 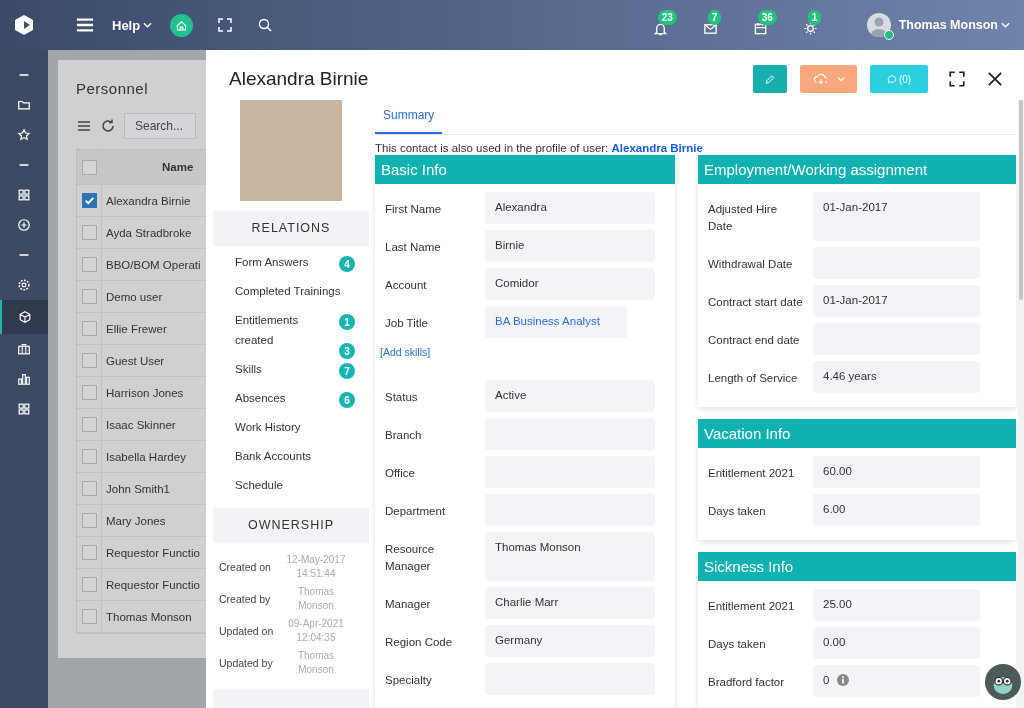 I want to click on relation-link: Schedule, so click(x=286, y=485).